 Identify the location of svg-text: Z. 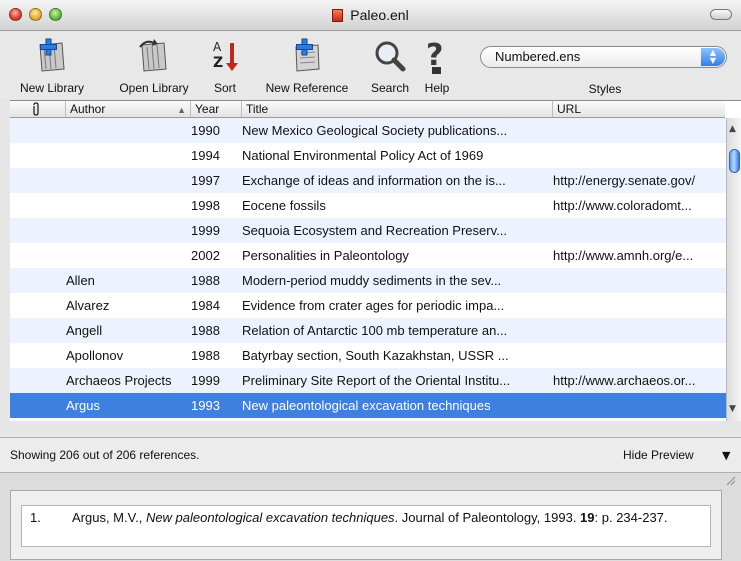
(218, 63).